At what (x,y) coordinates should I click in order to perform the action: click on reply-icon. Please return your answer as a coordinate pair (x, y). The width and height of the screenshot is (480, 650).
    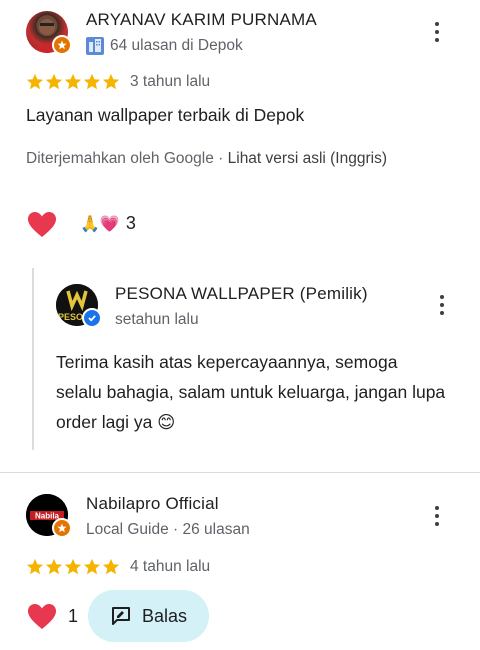
    Looking at the image, I should click on (121, 616).